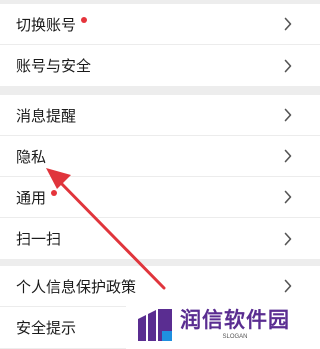 This screenshot has height=349, width=320. What do you see at coordinates (54, 66) in the screenshot?
I see `menu-item-label: 账号与安全` at bounding box center [54, 66].